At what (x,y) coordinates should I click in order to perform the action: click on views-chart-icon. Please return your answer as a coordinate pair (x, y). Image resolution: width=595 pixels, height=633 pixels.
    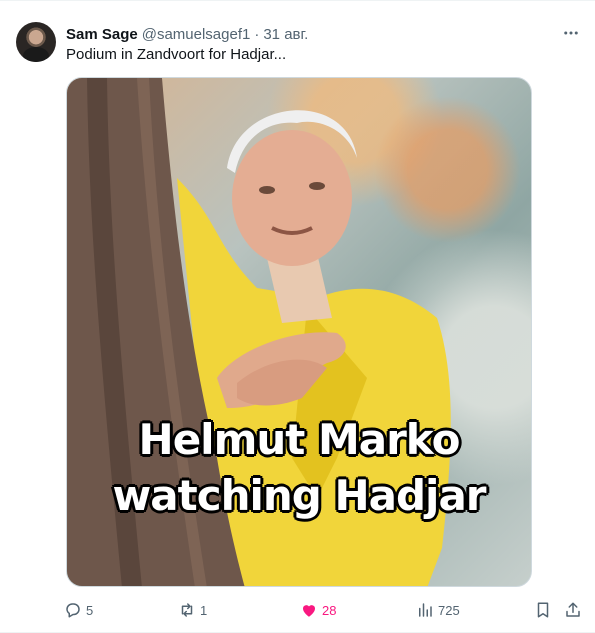
    Looking at the image, I should click on (425, 610).